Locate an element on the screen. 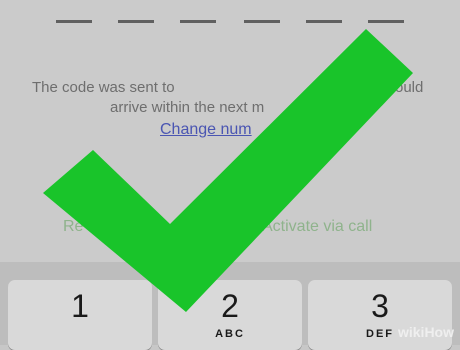  message-line1: The code was sent to is located at coordinates (103, 87).